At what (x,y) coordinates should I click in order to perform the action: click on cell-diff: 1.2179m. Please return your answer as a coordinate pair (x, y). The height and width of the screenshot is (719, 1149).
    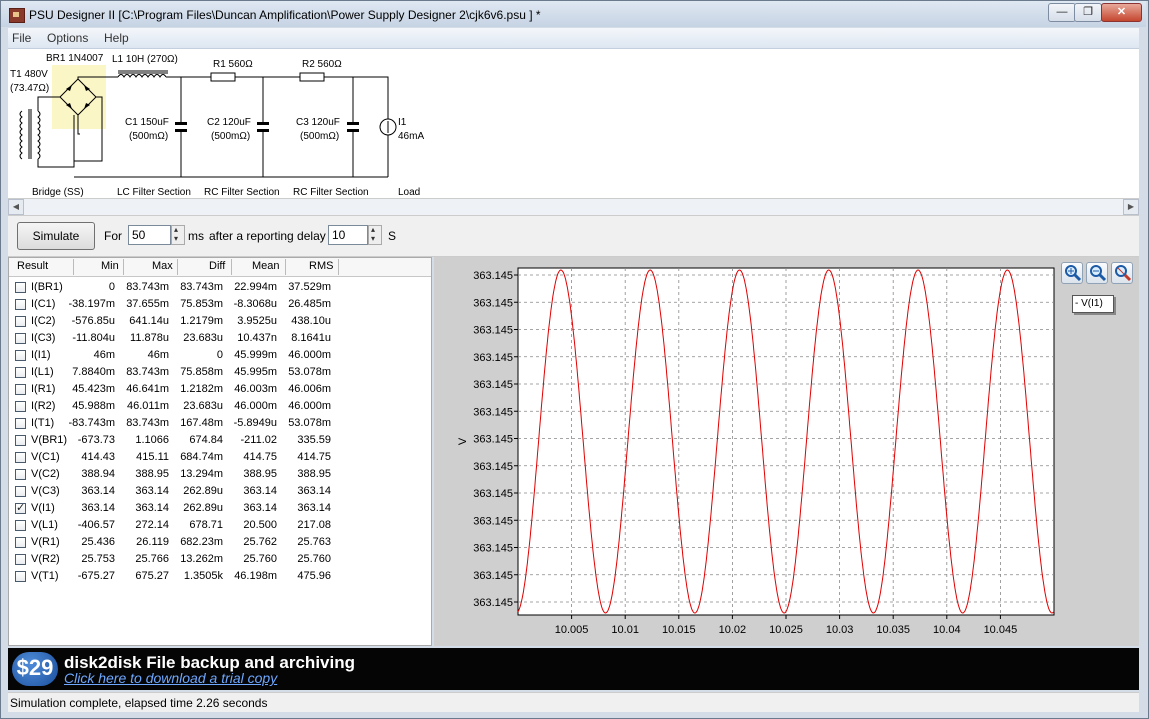
    Looking at the image, I should click on (201, 321).